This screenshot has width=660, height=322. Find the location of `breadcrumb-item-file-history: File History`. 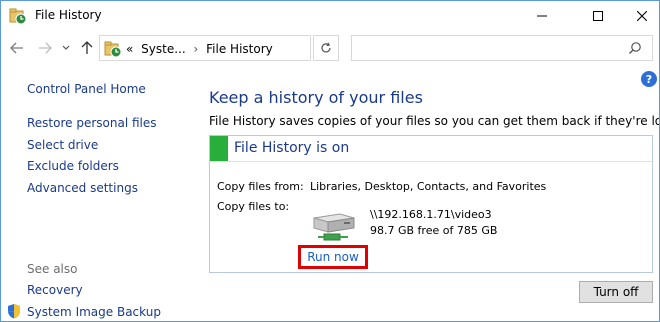

breadcrumb-item-file-history: File History is located at coordinates (239, 49).